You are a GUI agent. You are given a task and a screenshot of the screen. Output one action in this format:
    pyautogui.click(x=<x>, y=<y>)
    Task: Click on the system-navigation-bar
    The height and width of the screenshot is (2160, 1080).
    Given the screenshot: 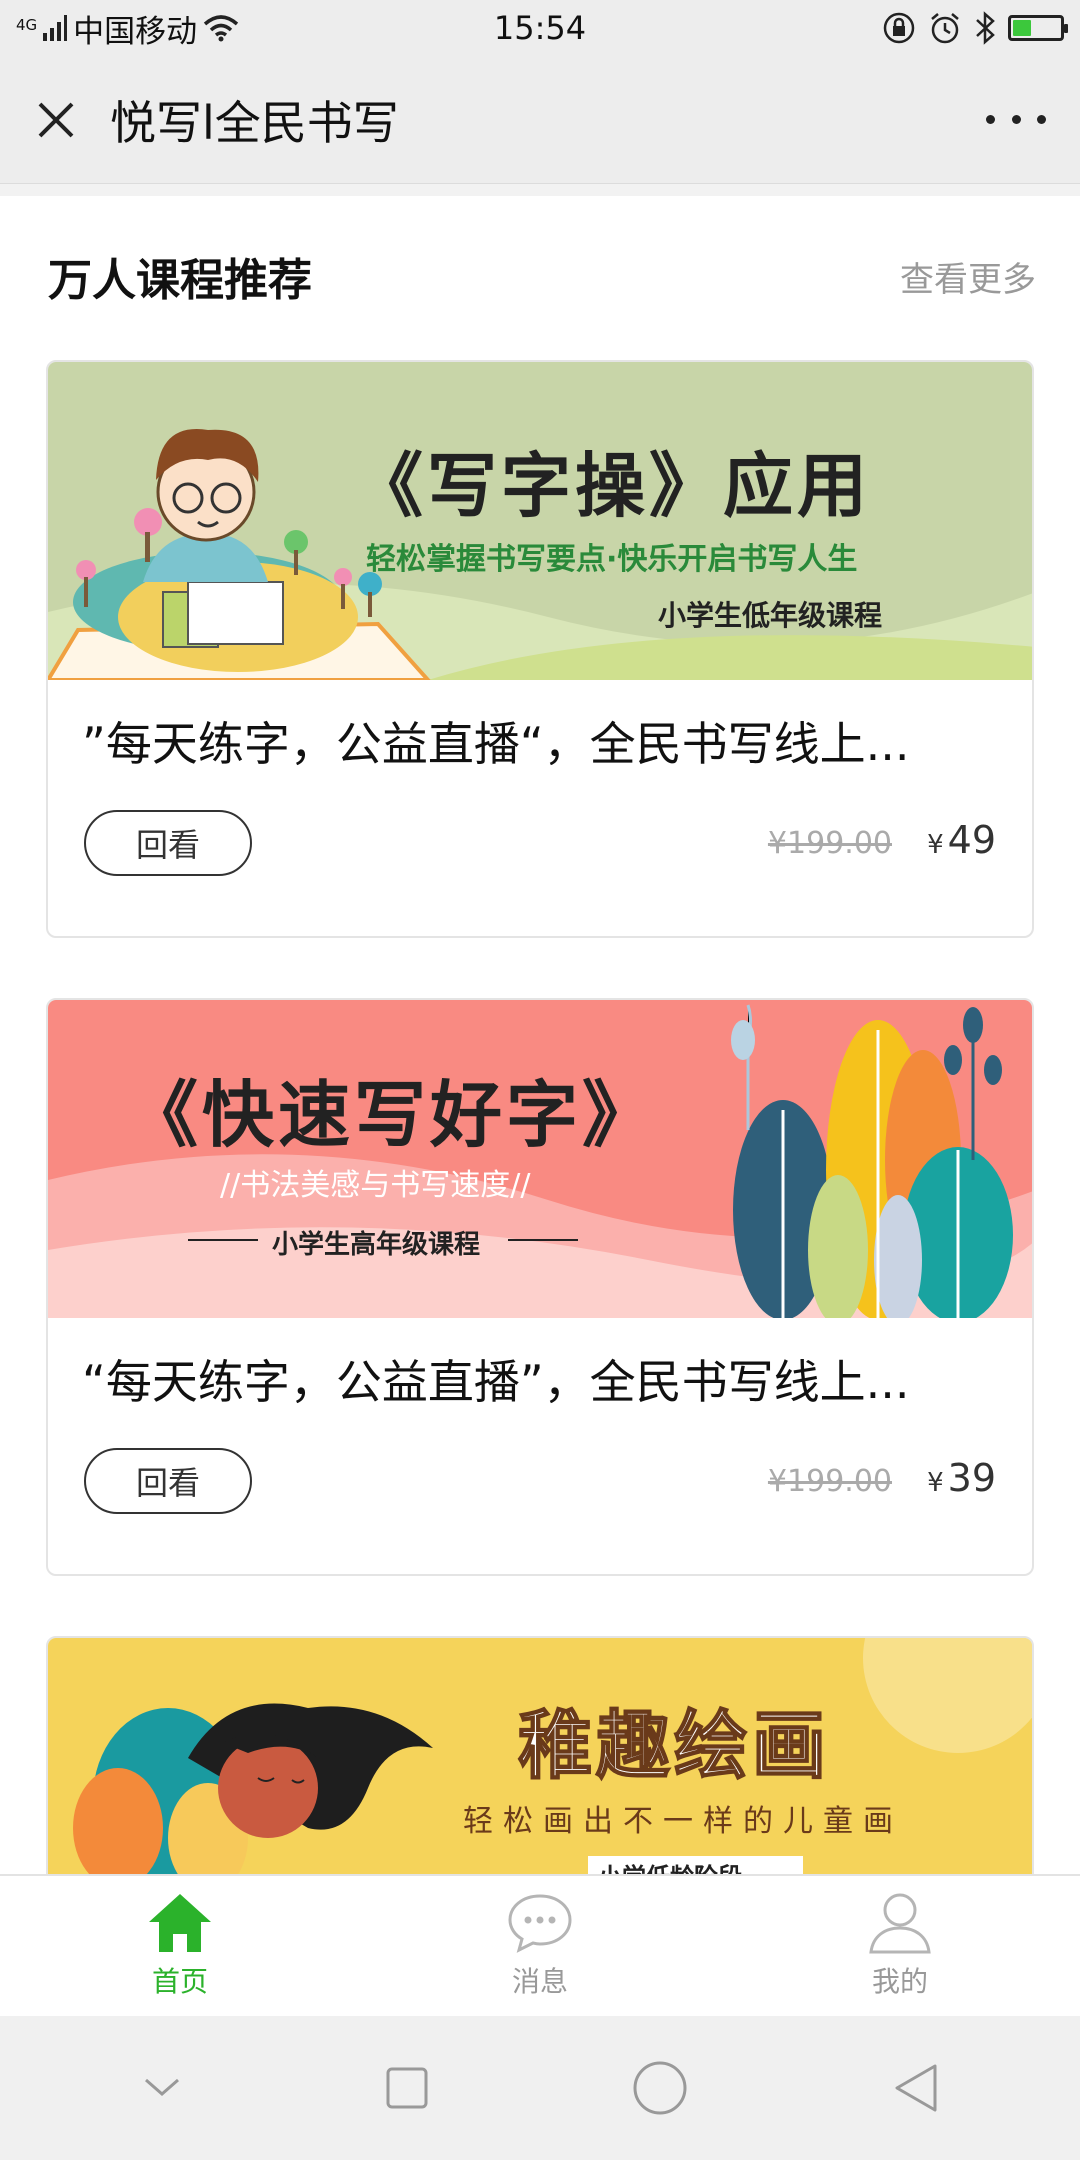 What is the action you would take?
    pyautogui.click(x=540, y=2088)
    